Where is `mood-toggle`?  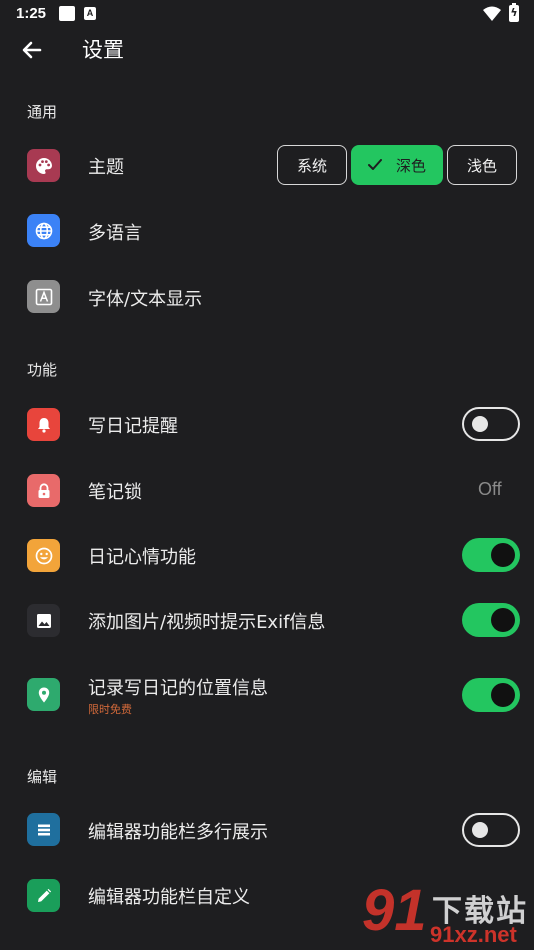
mood-toggle is located at coordinates (491, 555).